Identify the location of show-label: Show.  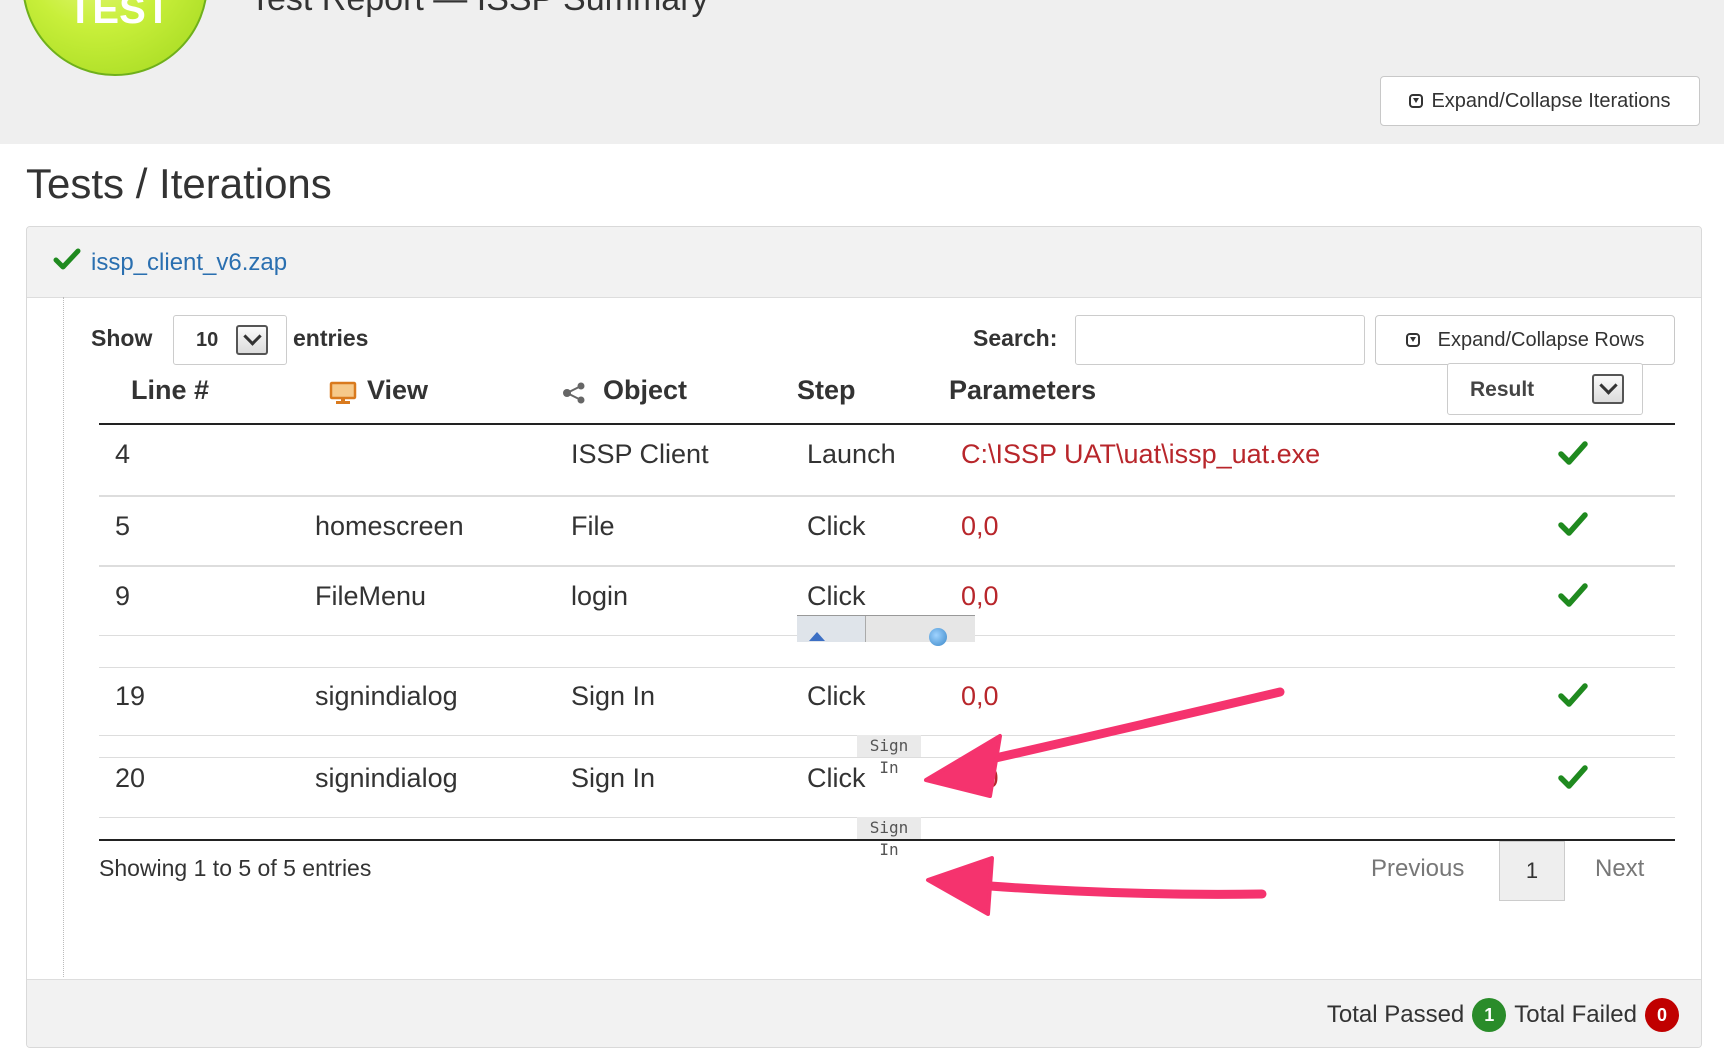
(122, 338).